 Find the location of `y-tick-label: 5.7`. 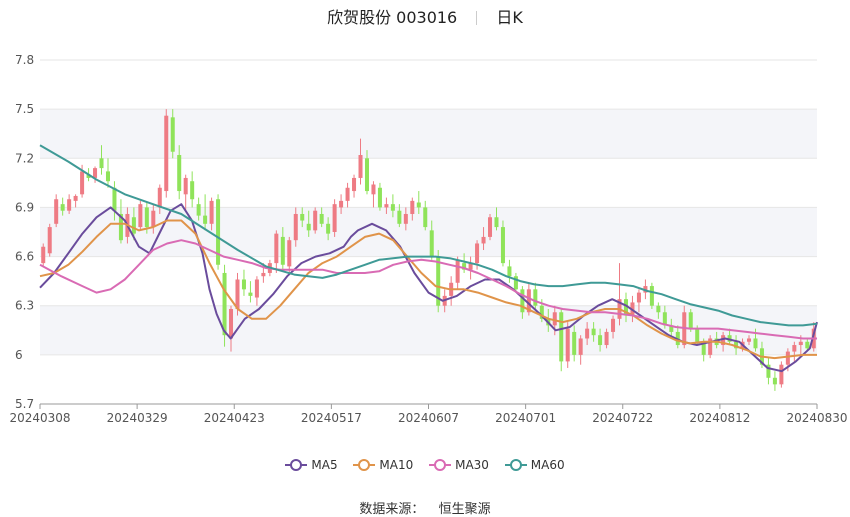

y-tick-label: 5.7 is located at coordinates (24, 404).